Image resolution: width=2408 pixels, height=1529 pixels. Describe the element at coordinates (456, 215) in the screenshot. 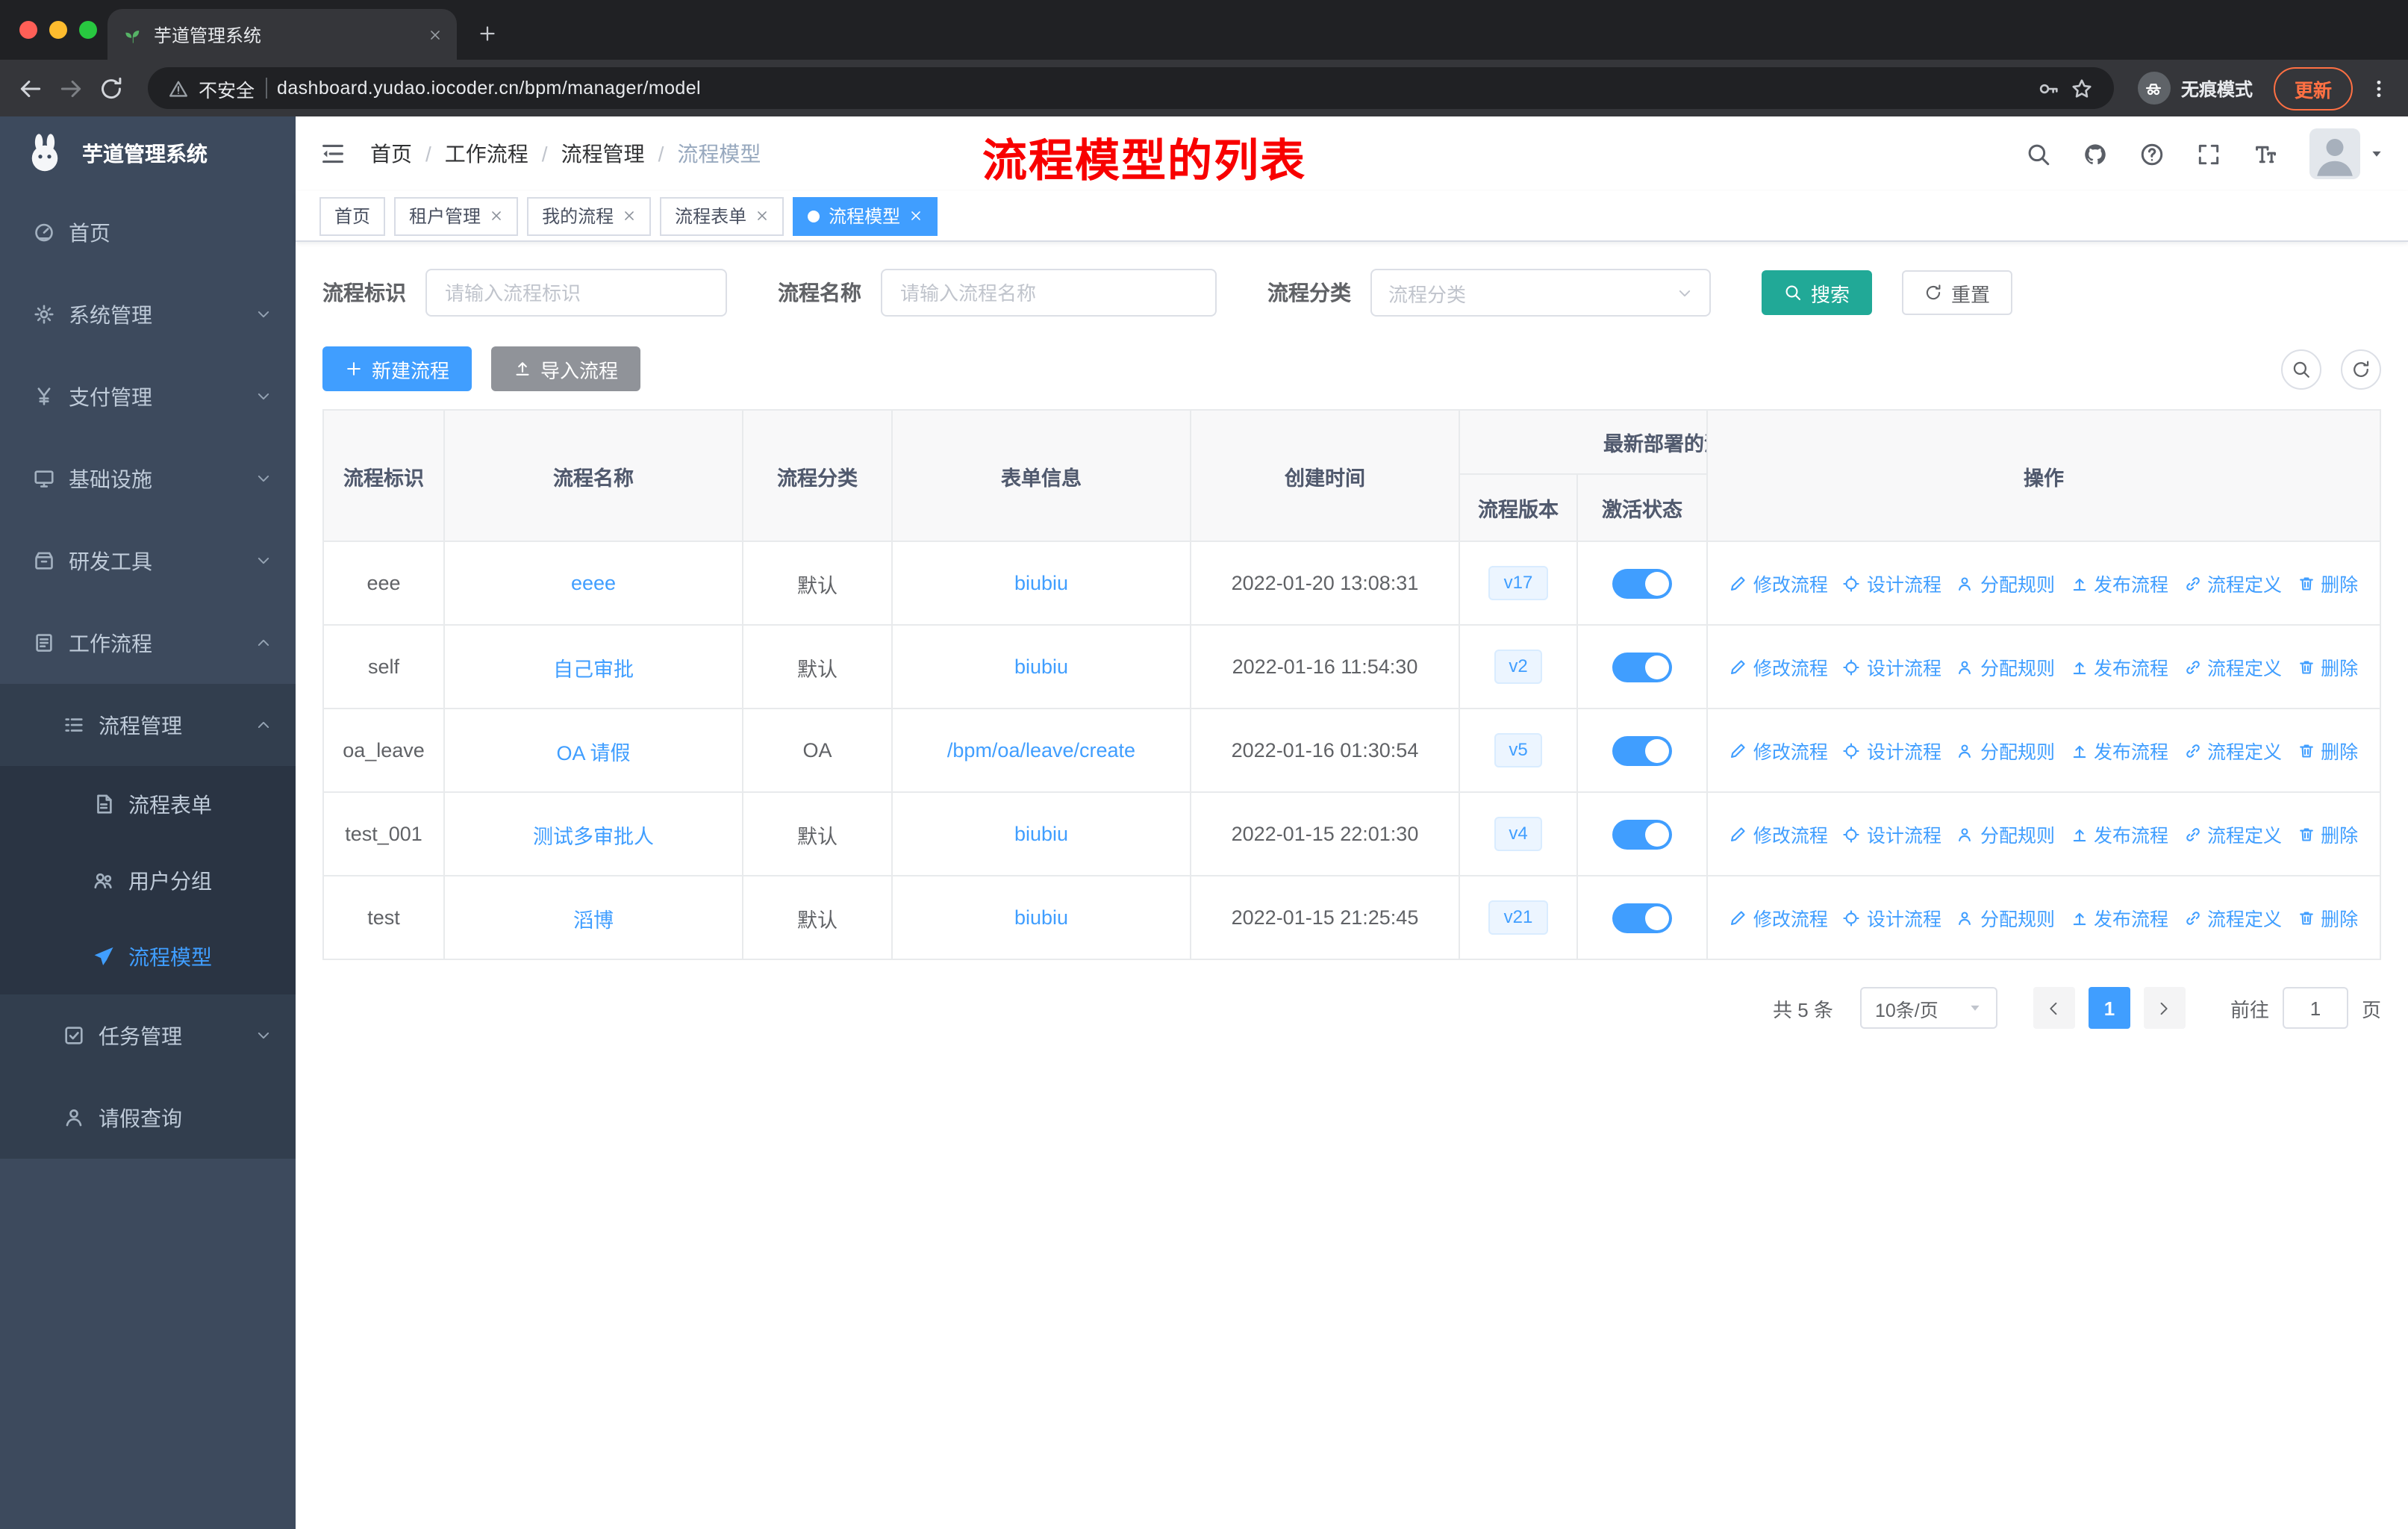

I see `view-tab: 租户管理` at that location.